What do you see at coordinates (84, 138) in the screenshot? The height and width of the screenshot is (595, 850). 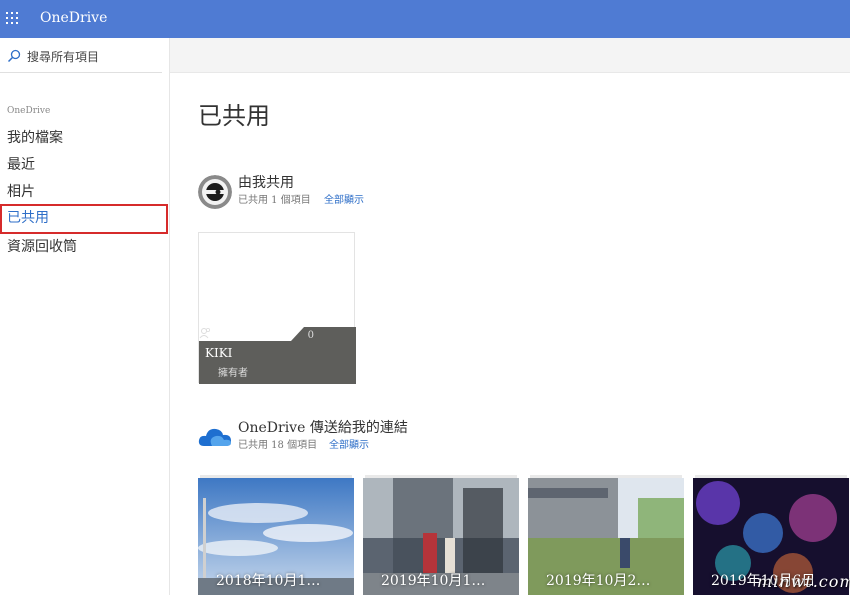 I see `sidebar-item-my-files: 我的檔案` at bounding box center [84, 138].